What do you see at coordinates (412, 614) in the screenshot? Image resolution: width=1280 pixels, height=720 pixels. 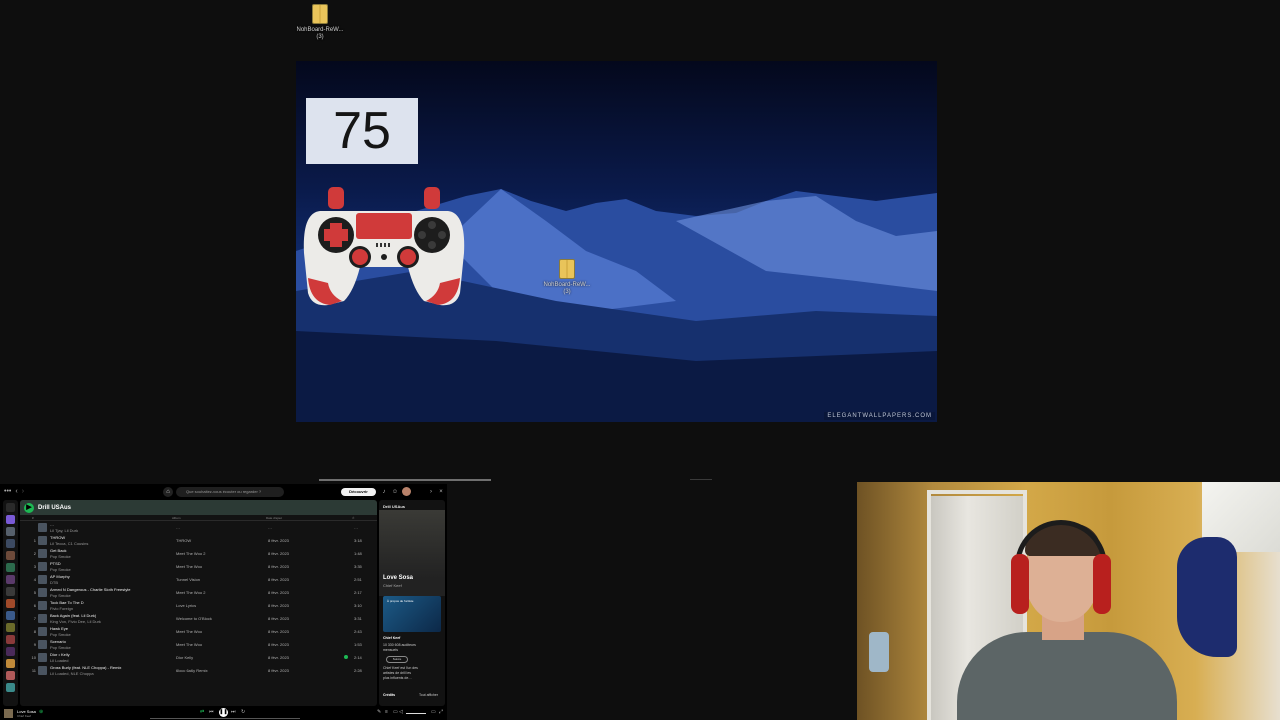 I see `artist-card: À propos de l'artiste` at bounding box center [412, 614].